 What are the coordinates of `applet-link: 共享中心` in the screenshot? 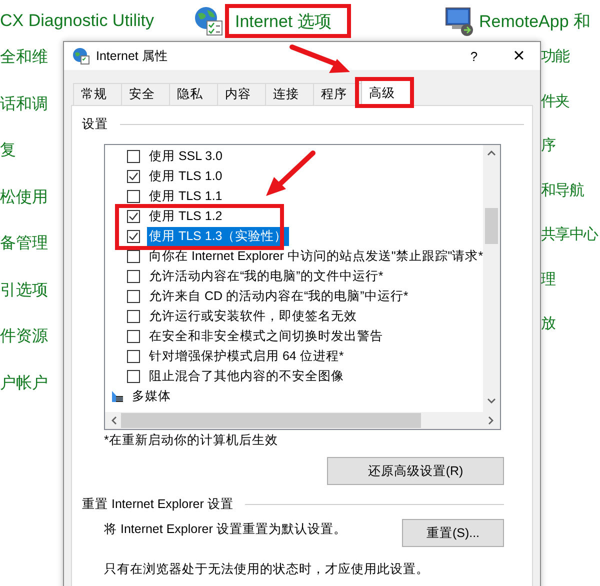 It's located at (570, 234).